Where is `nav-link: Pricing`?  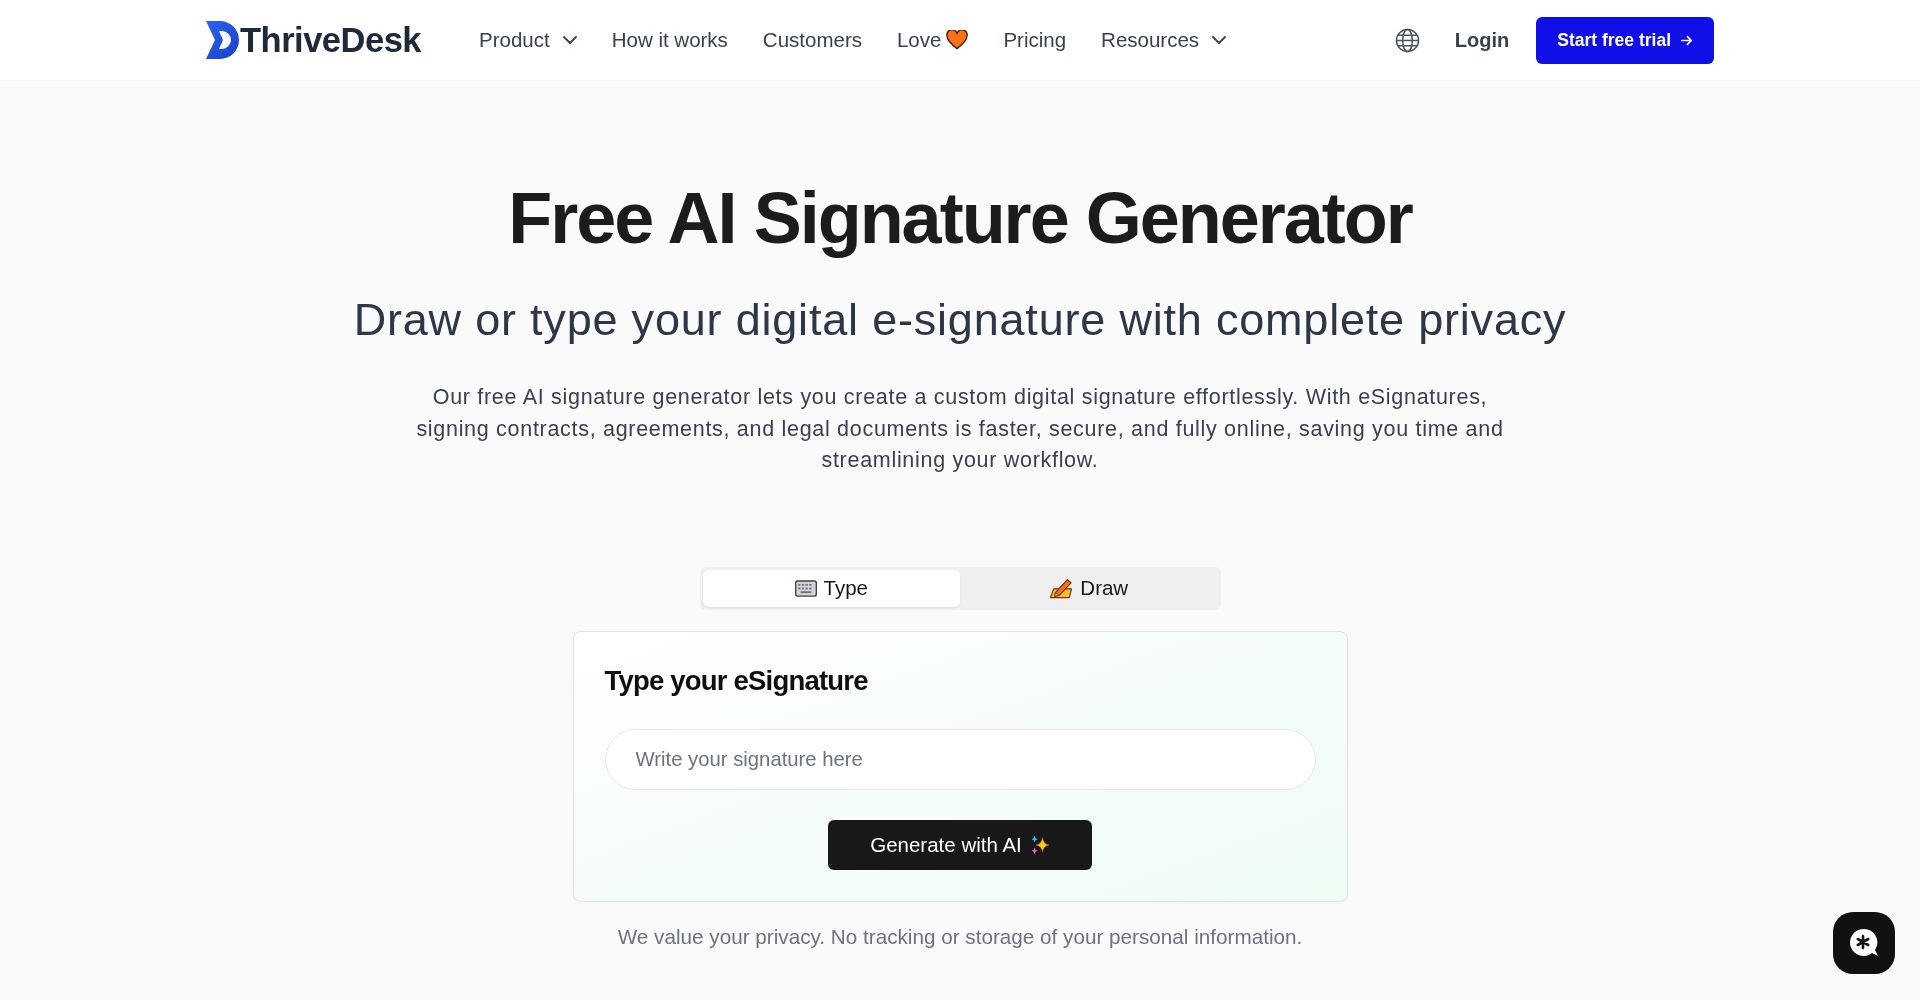
nav-link: Pricing is located at coordinates (1035, 40).